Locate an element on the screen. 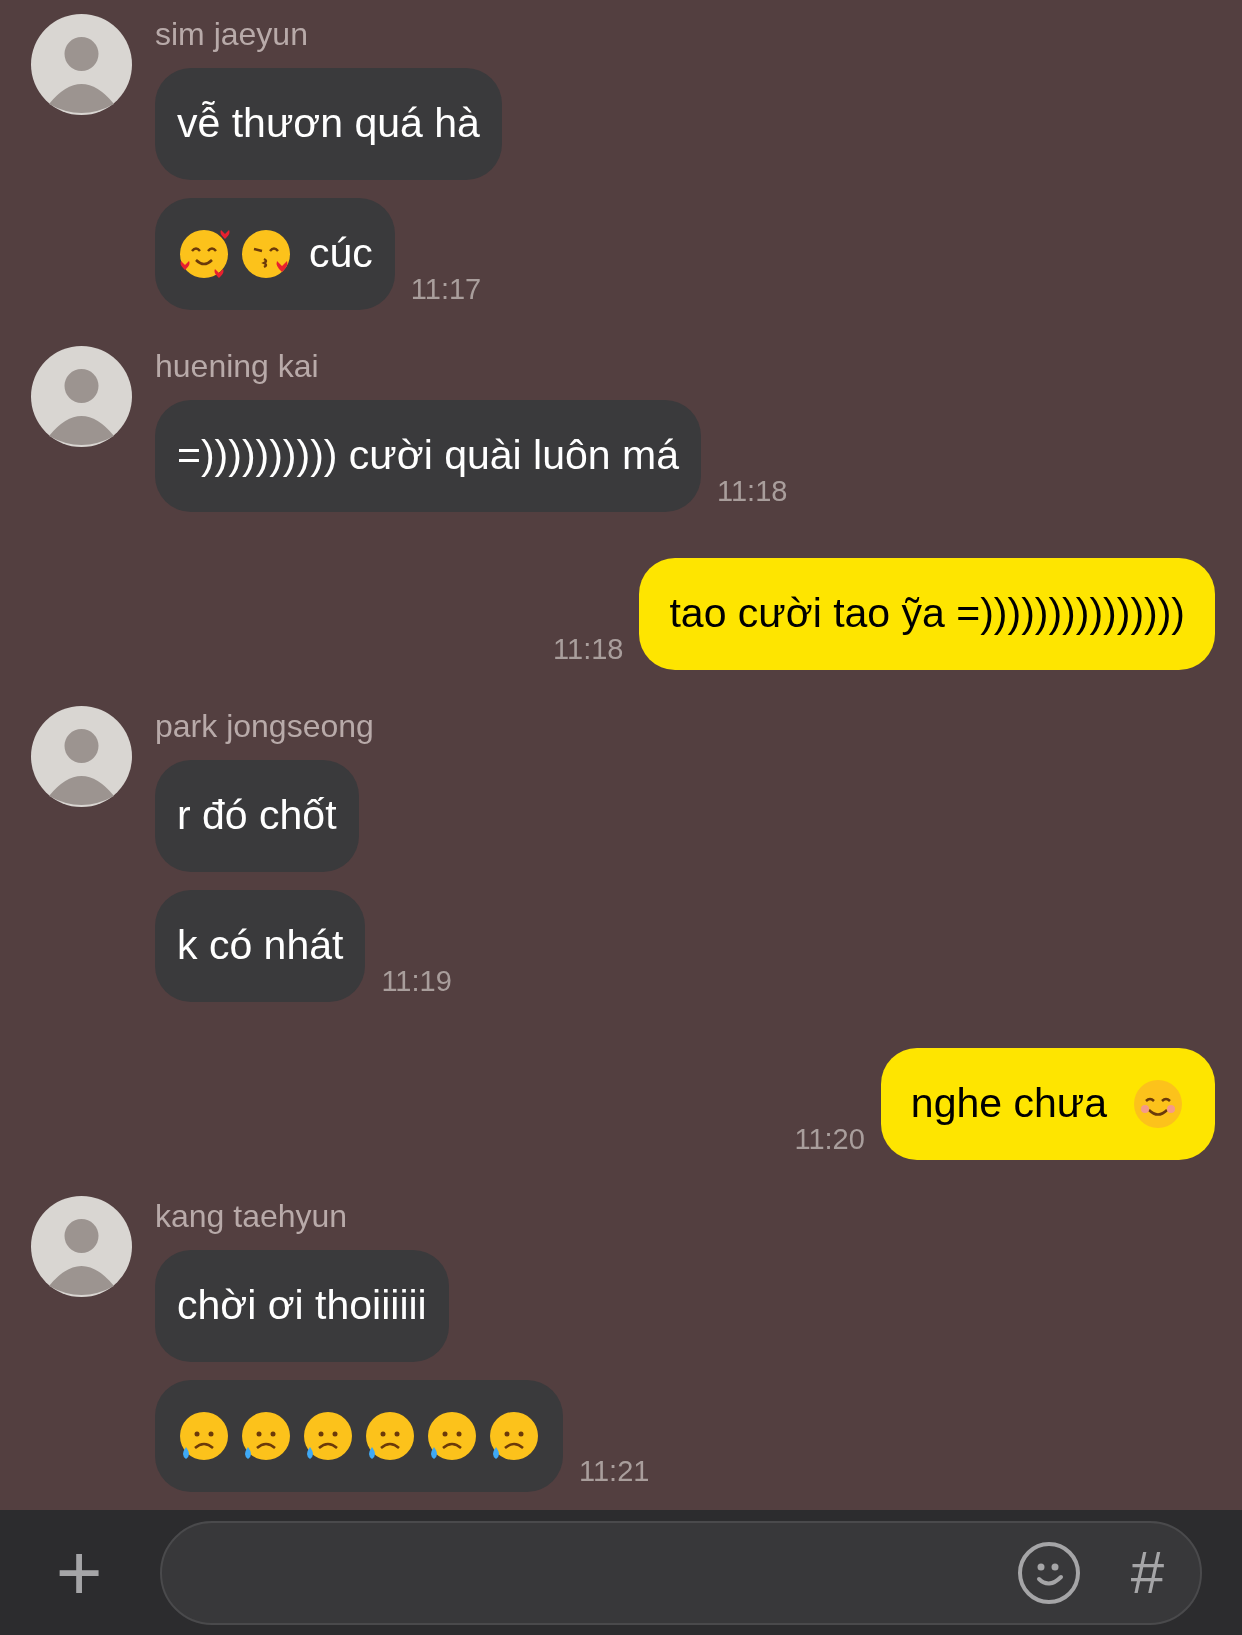 The width and height of the screenshot is (1242, 1635). message-bubble: nghe chưa is located at coordinates (1047, 1104).